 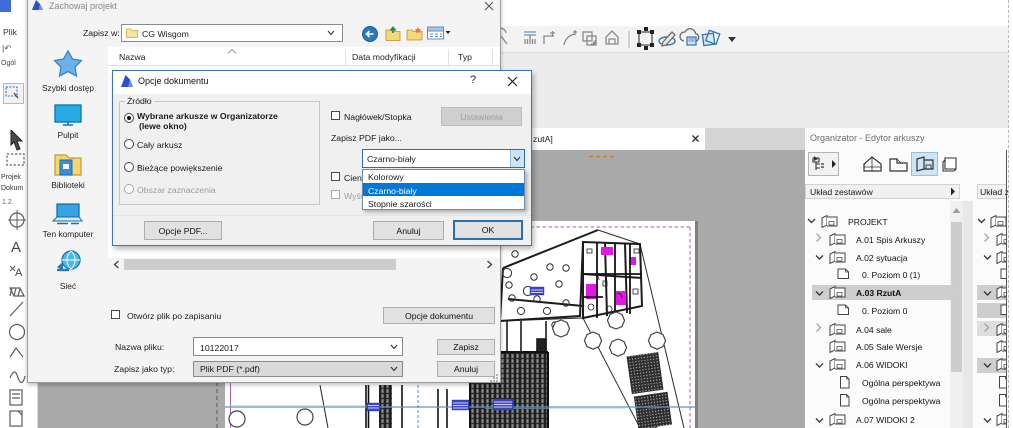 I want to click on svg-text: Sieć, so click(x=68, y=286).